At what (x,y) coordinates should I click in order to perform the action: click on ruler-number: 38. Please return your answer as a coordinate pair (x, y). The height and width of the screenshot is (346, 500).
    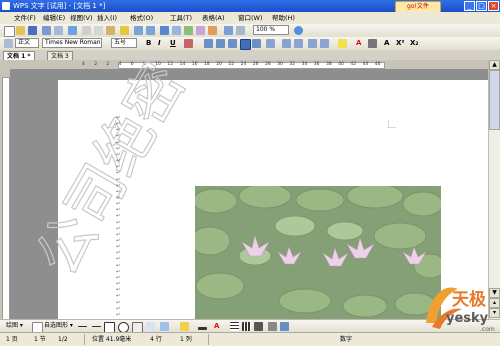
    Looking at the image, I should click on (329, 64).